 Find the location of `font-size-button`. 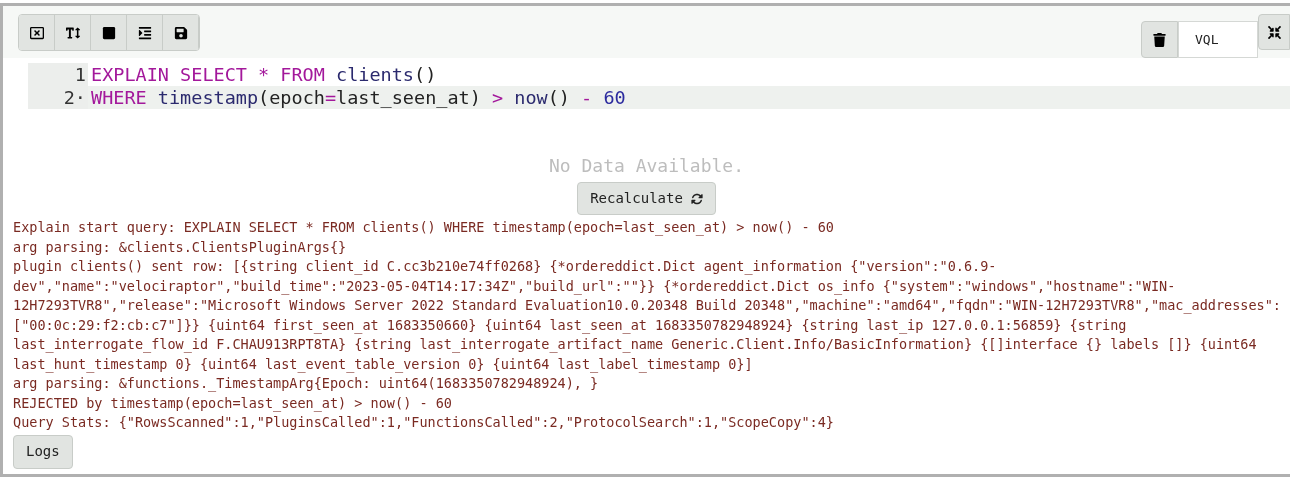

font-size-button is located at coordinates (73, 32).